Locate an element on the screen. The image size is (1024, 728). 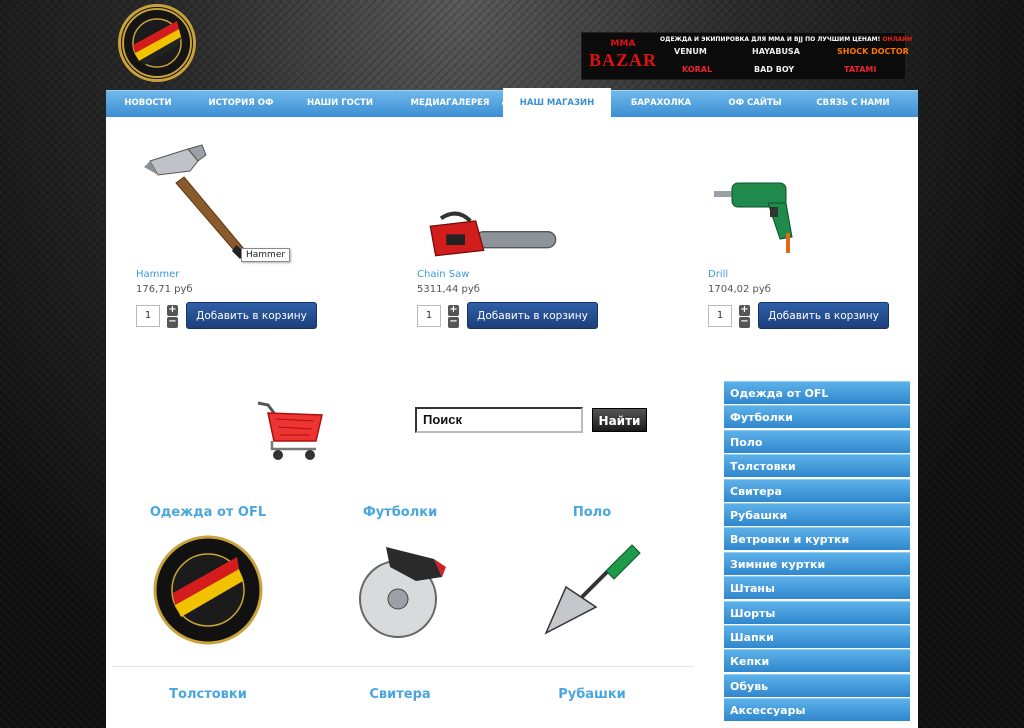
nav-item-news: НОВОСТИ is located at coordinates (148, 104).